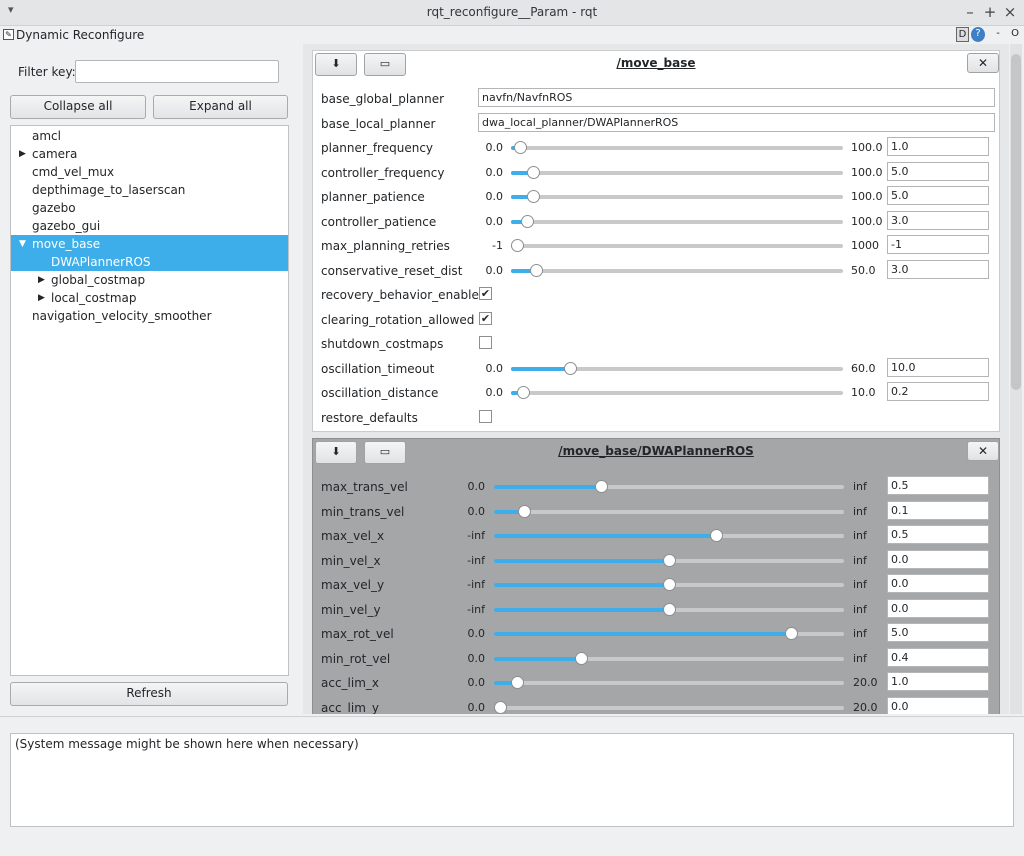  What do you see at coordinates (537, 658) in the screenshot?
I see `slider-fill` at bounding box center [537, 658].